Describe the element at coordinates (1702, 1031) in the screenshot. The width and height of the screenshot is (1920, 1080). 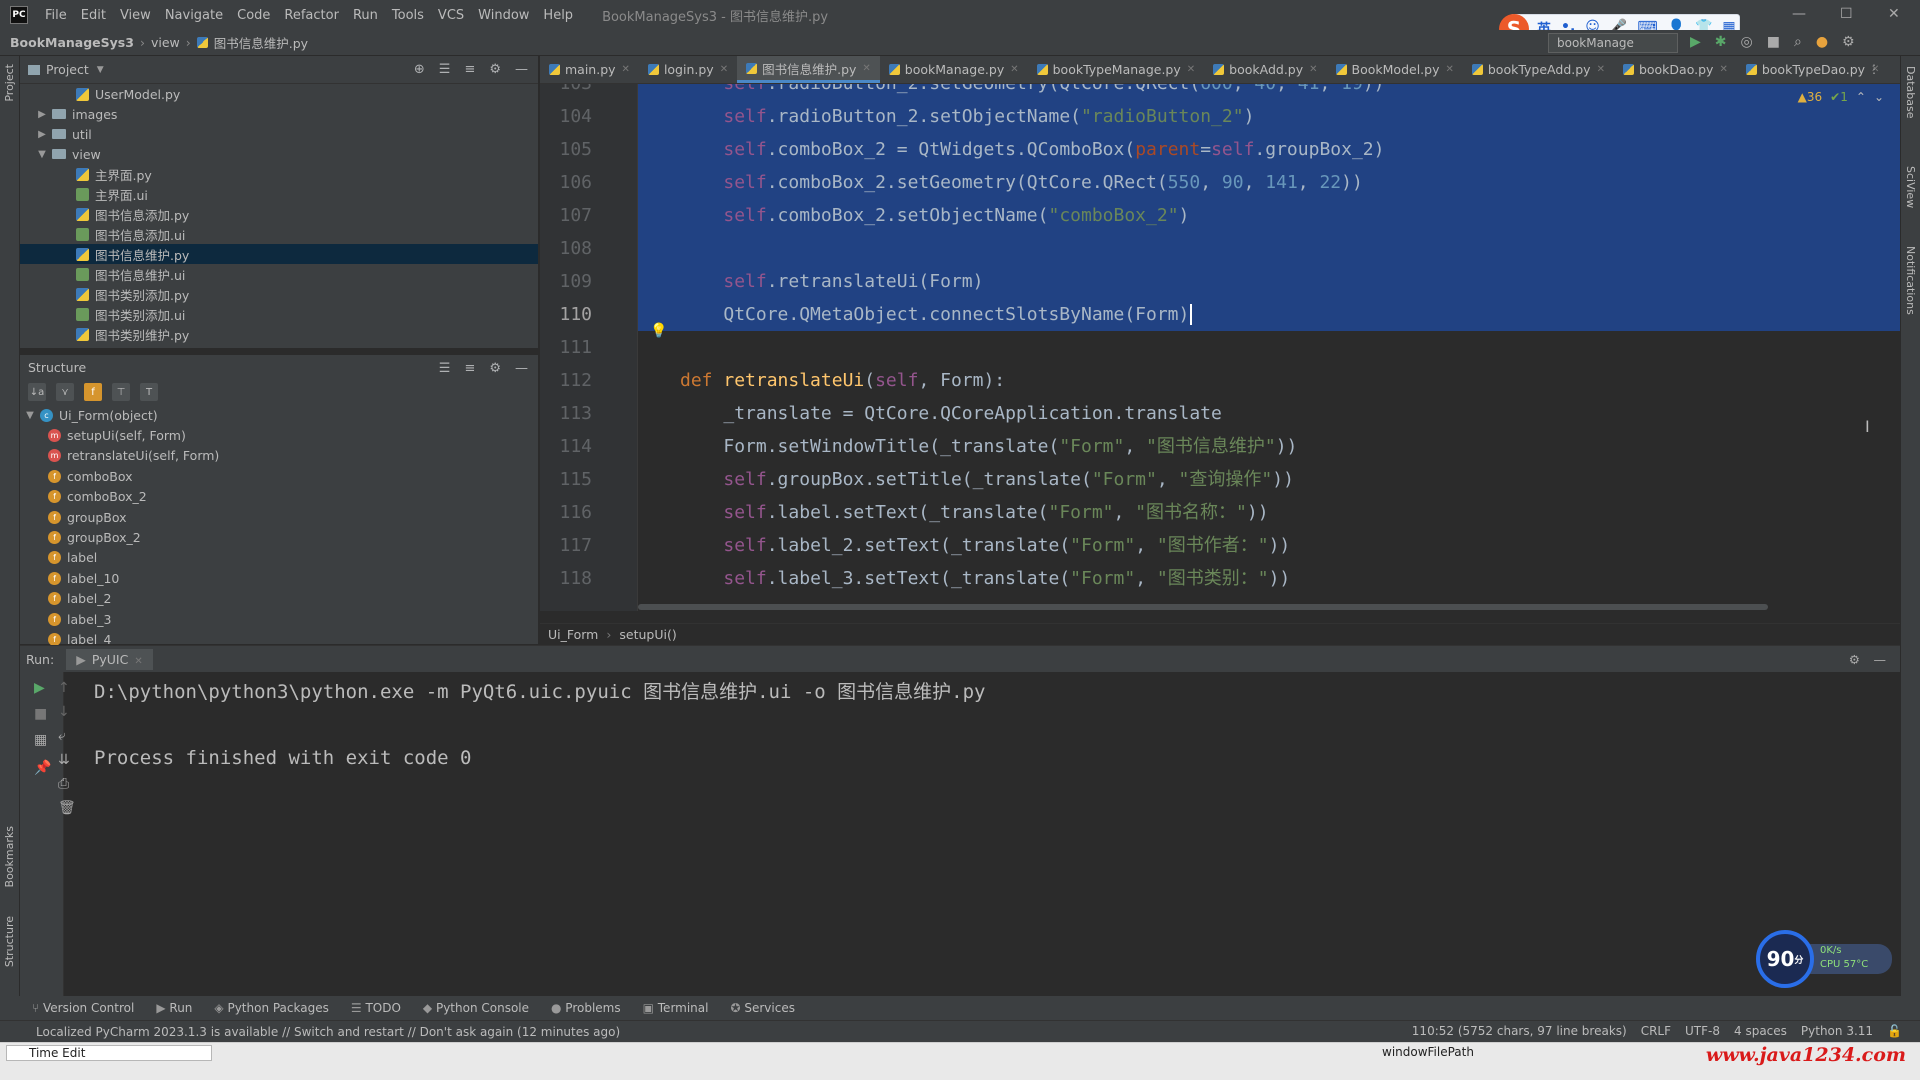
I see `file-encoding: UTF-8` at that location.